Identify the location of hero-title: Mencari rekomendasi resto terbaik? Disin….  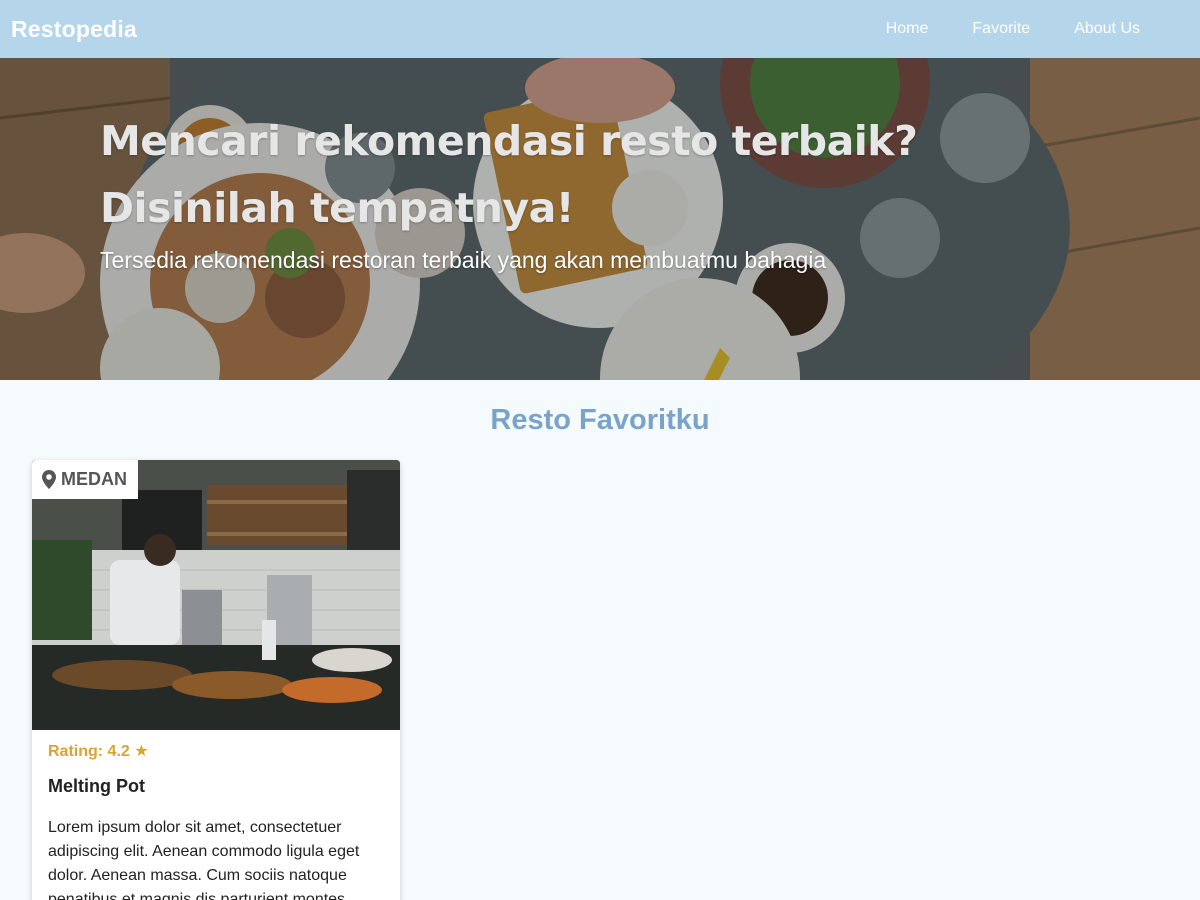
(509, 174).